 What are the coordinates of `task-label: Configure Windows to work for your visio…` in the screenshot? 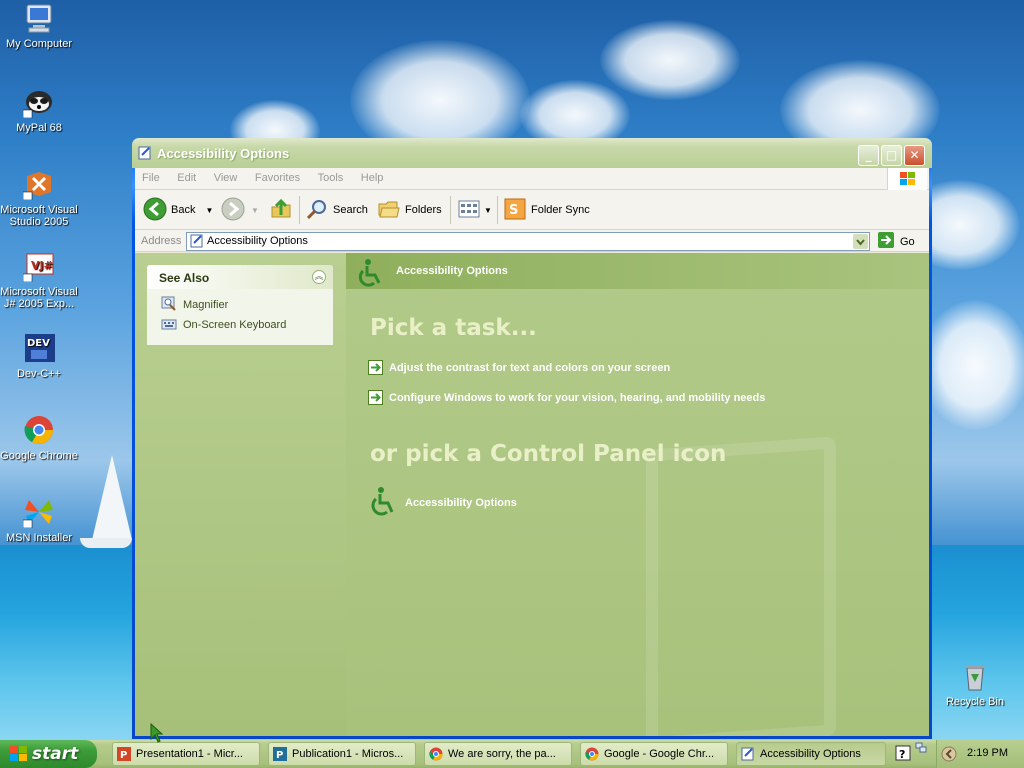 It's located at (577, 397).